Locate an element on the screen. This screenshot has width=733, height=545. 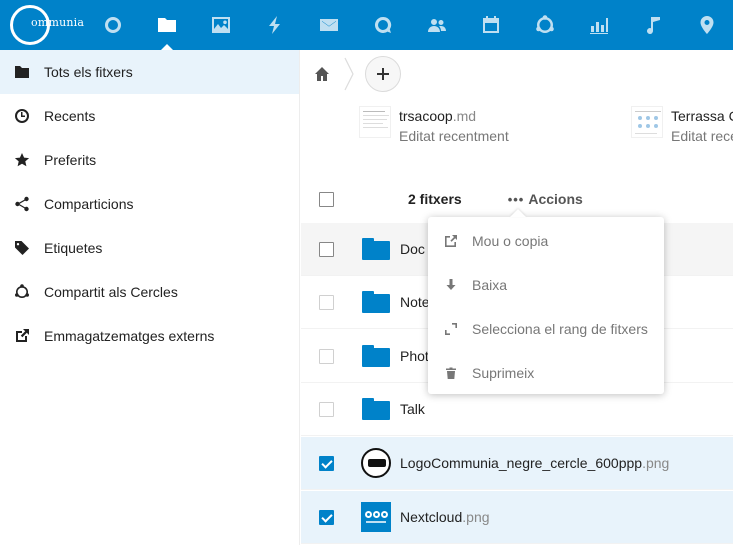
tag-icon is located at coordinates (22, 248).